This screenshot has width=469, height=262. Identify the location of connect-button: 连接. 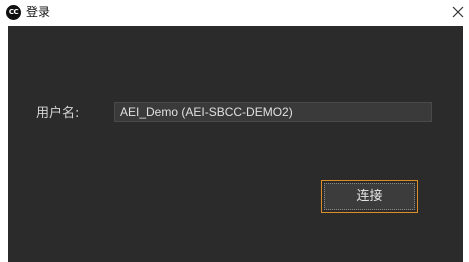
(369, 196).